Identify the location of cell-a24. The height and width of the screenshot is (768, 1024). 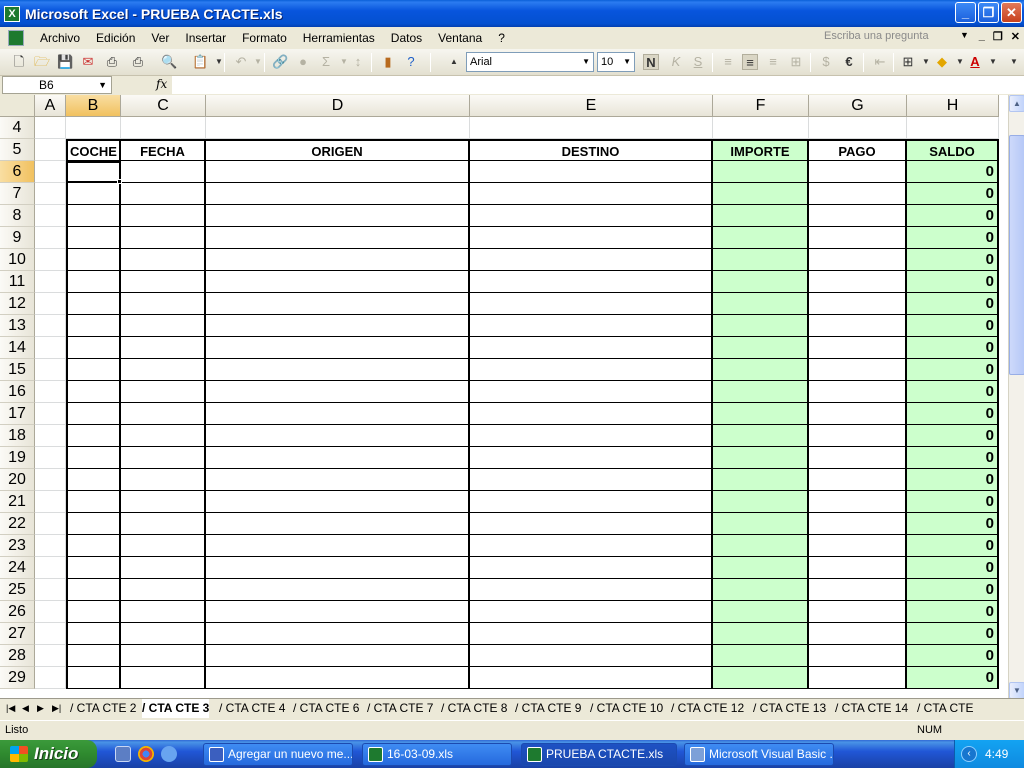
(50, 568).